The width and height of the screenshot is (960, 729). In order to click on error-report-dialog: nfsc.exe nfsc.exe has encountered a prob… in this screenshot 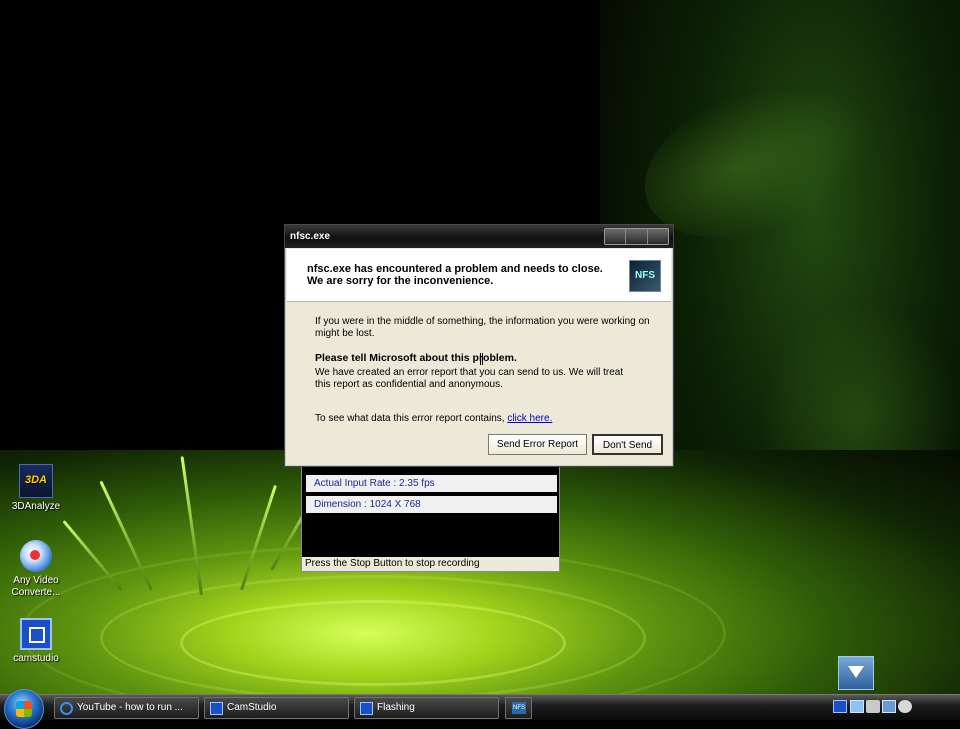, I will do `click(479, 345)`.